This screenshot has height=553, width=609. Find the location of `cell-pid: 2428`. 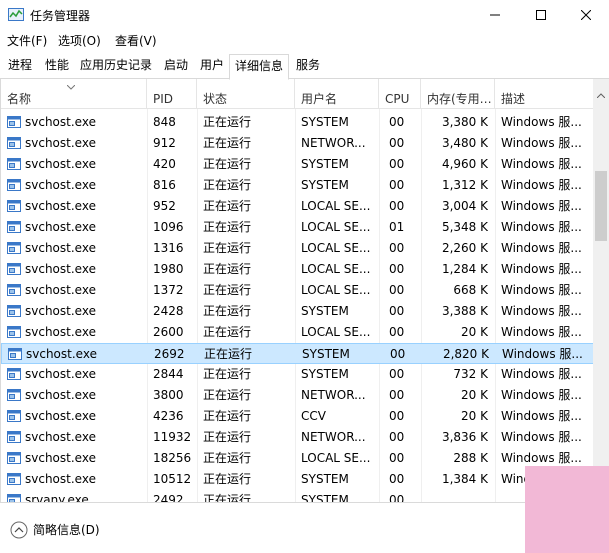

cell-pid: 2428 is located at coordinates (168, 311).